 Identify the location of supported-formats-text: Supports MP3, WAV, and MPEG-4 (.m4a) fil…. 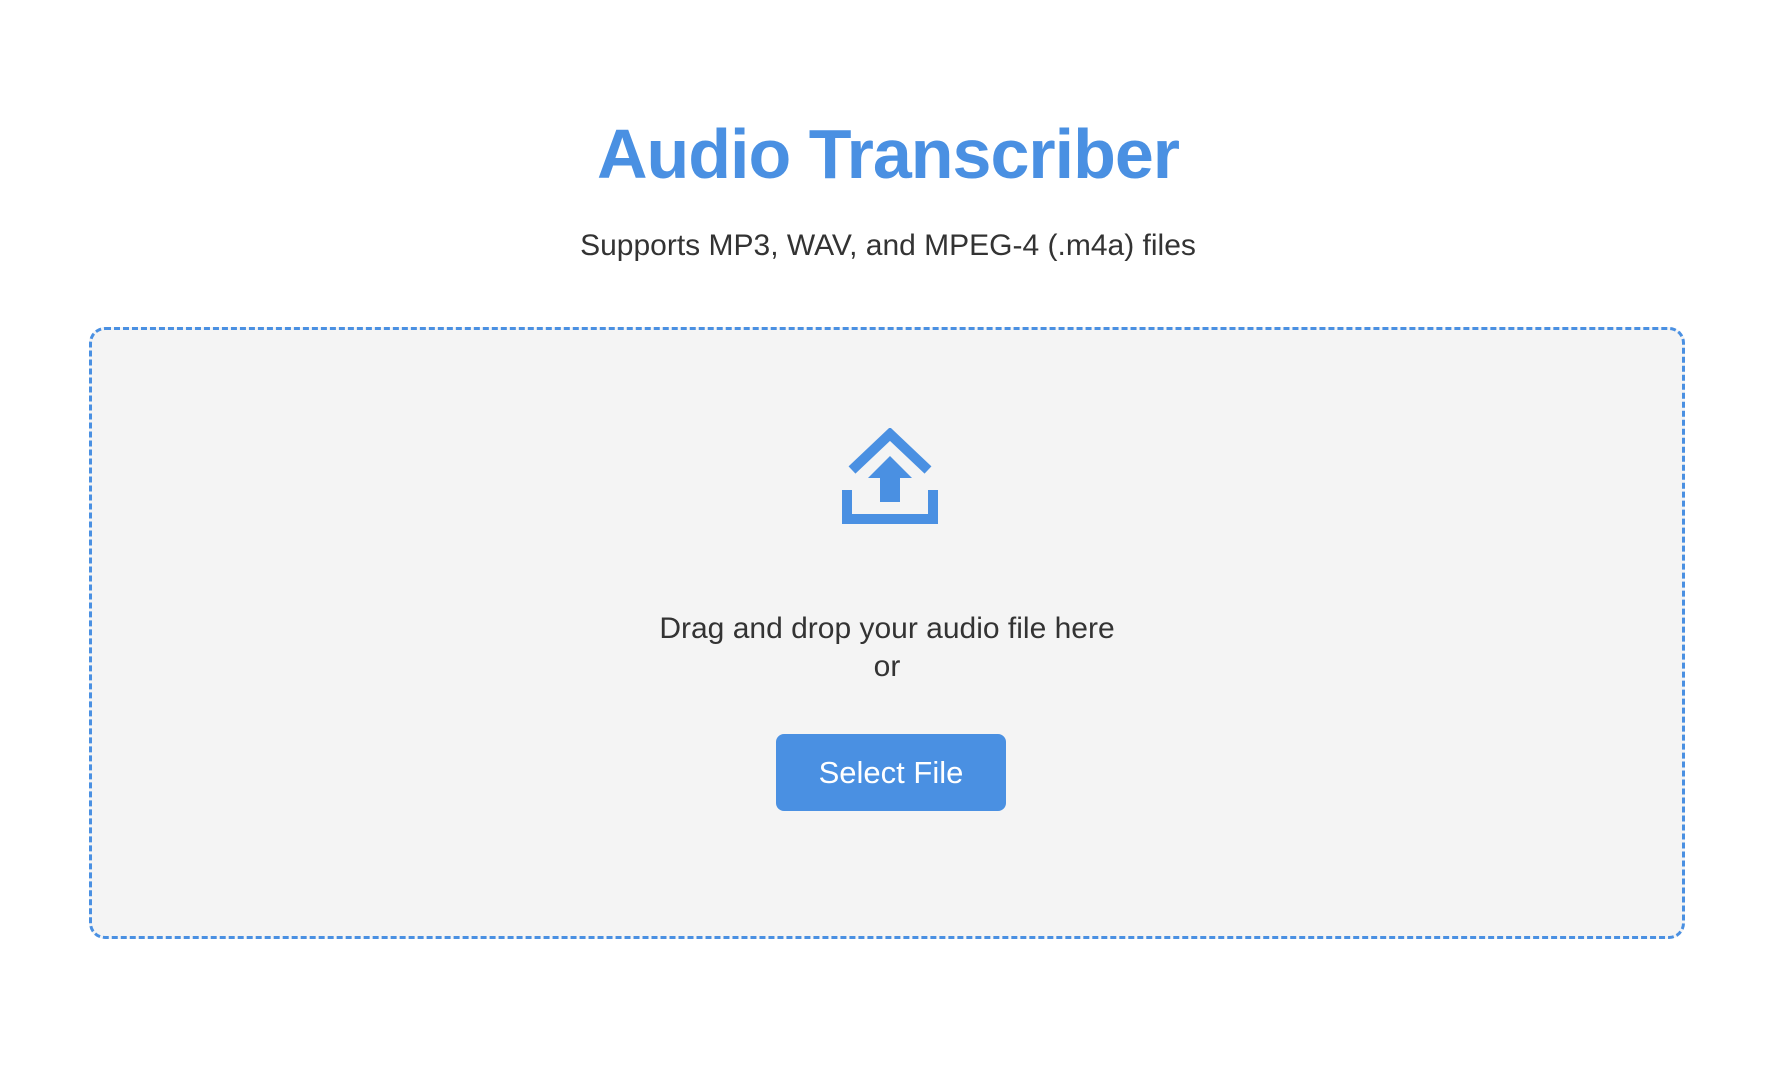
(888, 245).